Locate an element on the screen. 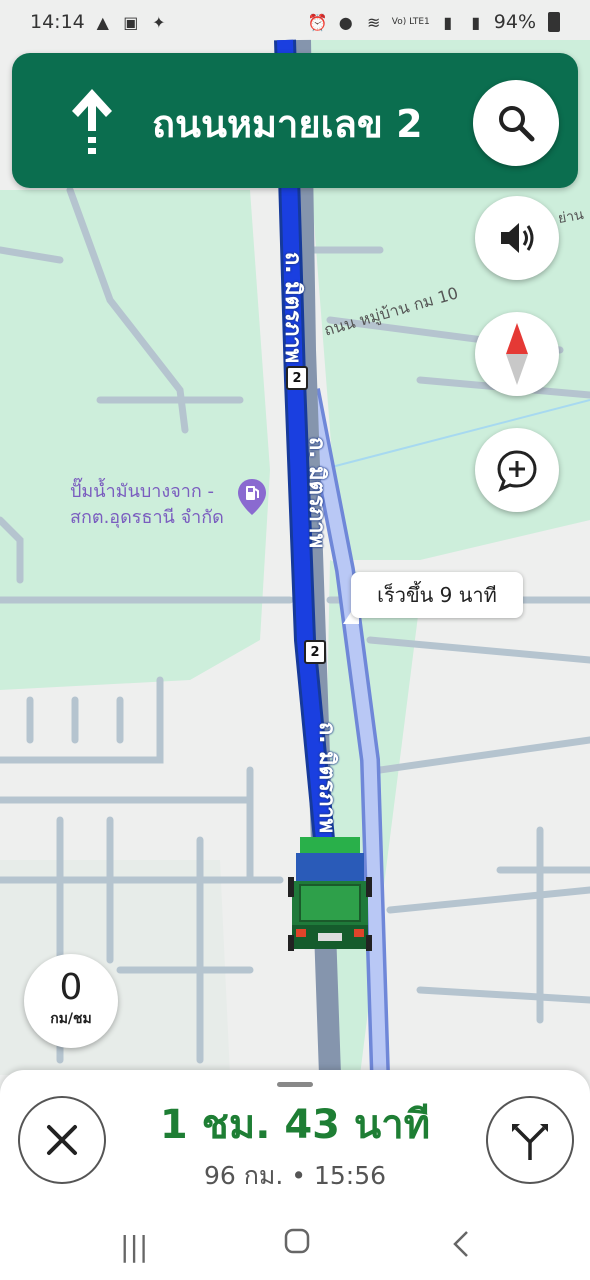  battery-icon is located at coordinates (554, 22).